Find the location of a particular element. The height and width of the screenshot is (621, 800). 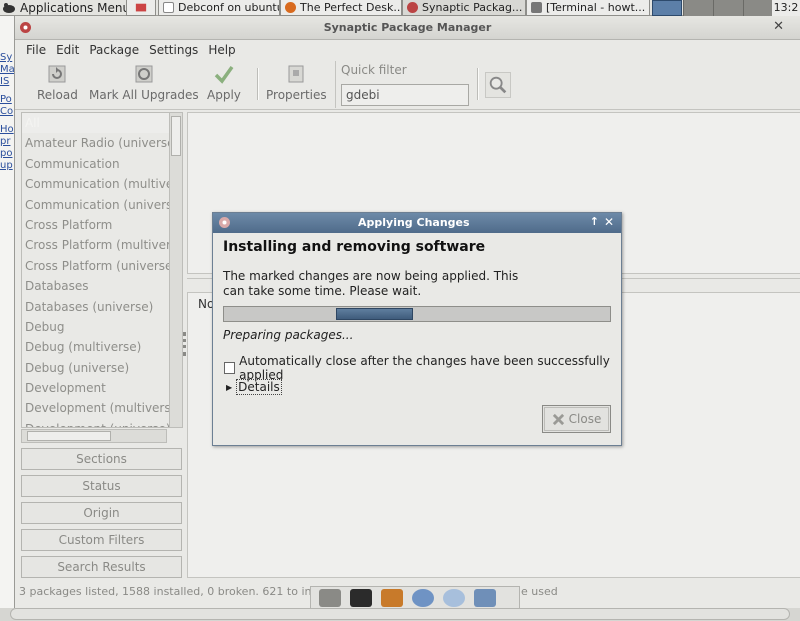

task-debconf: Debconf on ubuntu is located at coordinates (219, 8).